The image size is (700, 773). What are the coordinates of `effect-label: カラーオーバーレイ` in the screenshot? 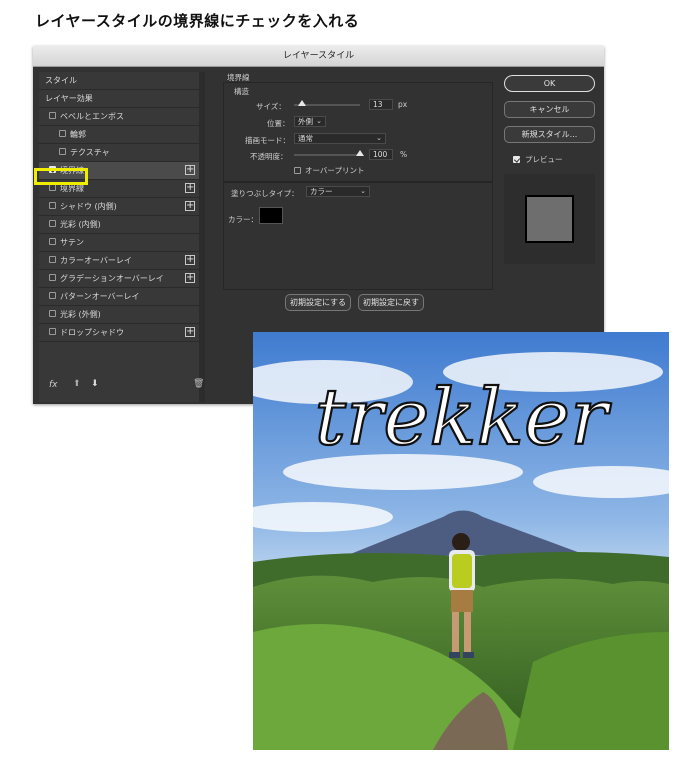 It's located at (96, 260).